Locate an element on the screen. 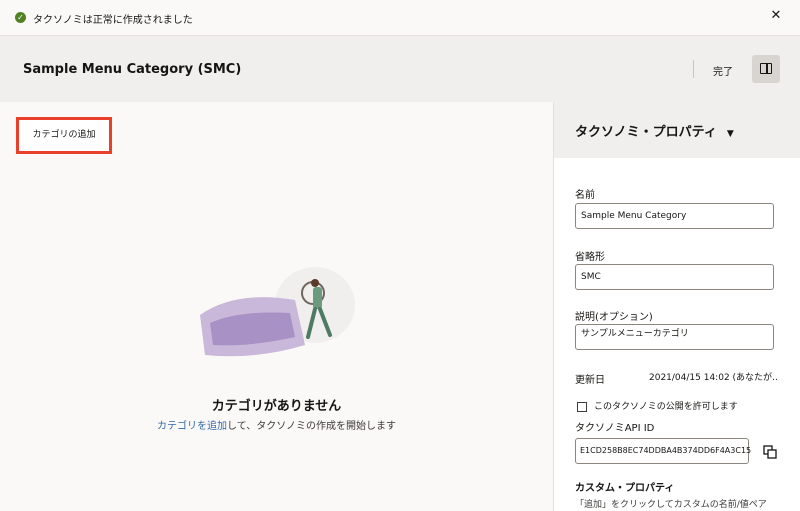 The width and height of the screenshot is (800, 511). publish-checkbox is located at coordinates (582, 407).